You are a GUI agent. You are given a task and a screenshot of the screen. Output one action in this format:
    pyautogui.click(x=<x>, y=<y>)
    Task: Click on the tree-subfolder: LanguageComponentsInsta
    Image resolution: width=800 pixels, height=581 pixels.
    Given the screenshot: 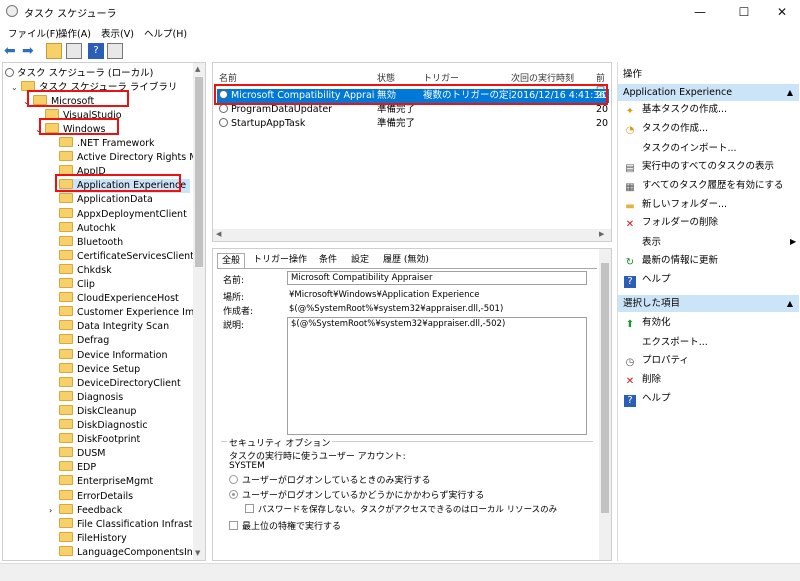 What is the action you would take?
    pyautogui.click(x=132, y=552)
    